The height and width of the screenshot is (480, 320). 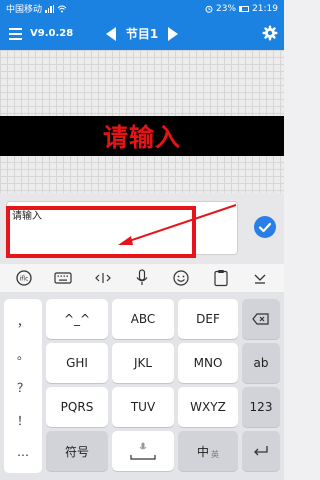 What do you see at coordinates (77, 407) in the screenshot?
I see `key-pqrs: PQRS` at bounding box center [77, 407].